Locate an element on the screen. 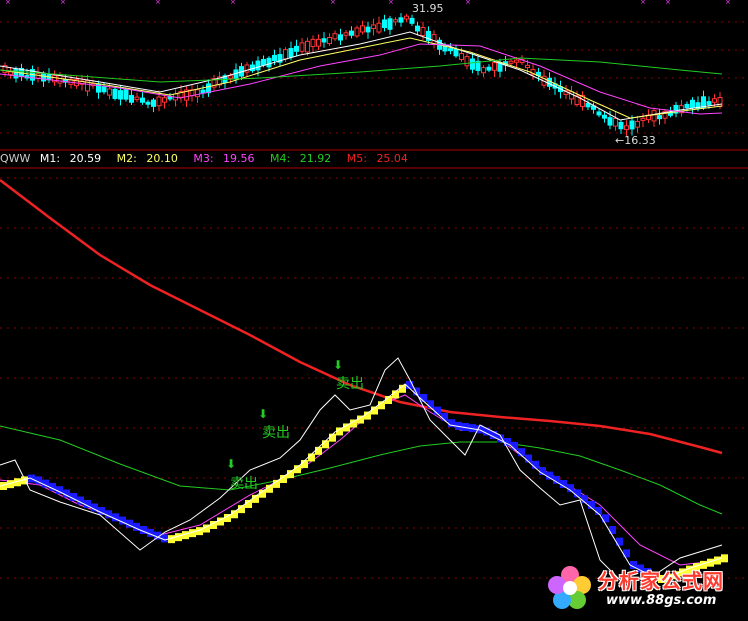 The width and height of the screenshot is (748, 621). watermark-url: www.88gs.com is located at coordinates (661, 600).